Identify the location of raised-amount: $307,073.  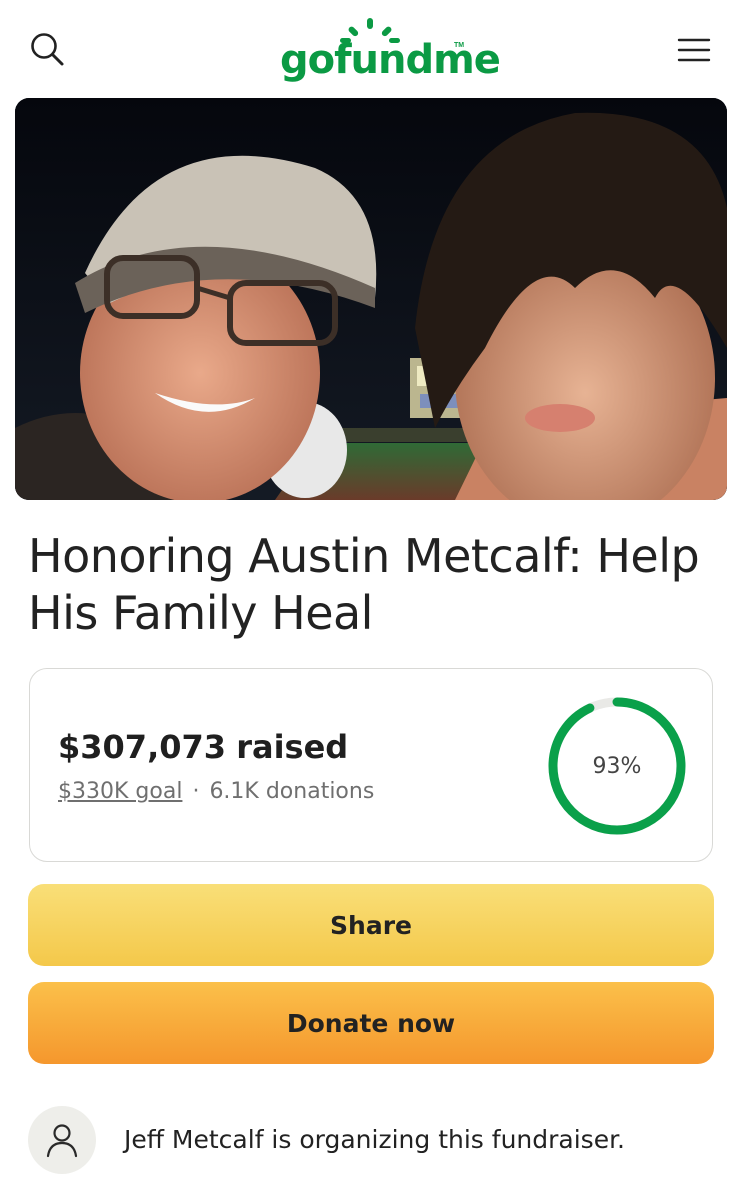
(142, 747).